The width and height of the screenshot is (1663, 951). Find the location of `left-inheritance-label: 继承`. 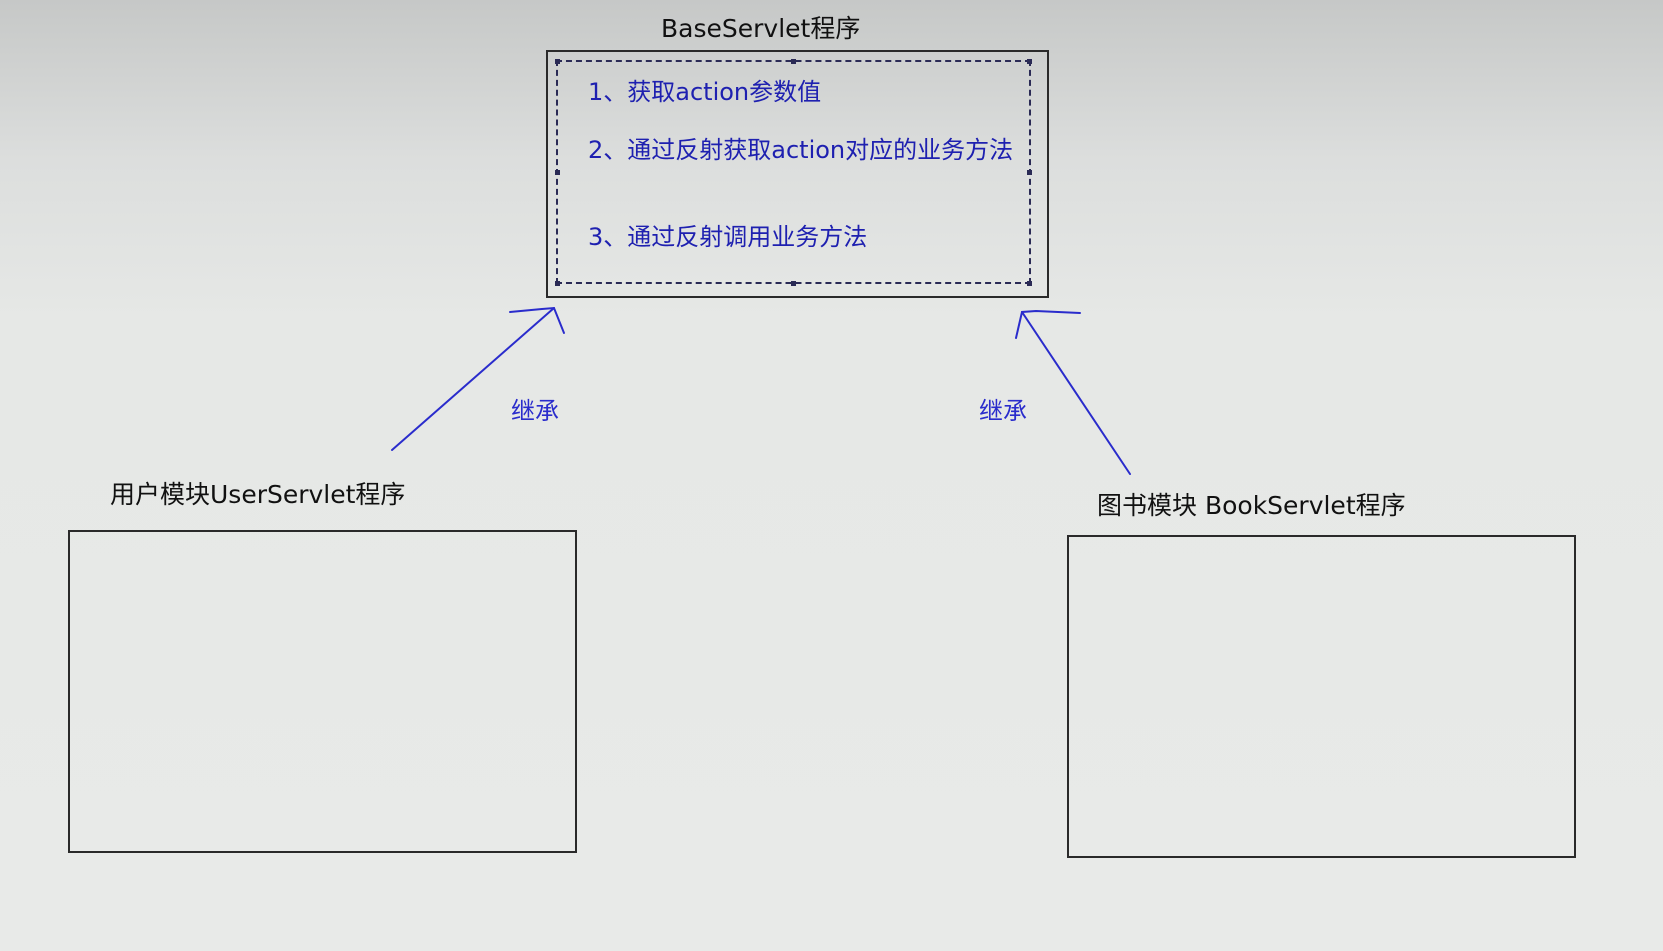

left-inheritance-label: 继承 is located at coordinates (535, 411).